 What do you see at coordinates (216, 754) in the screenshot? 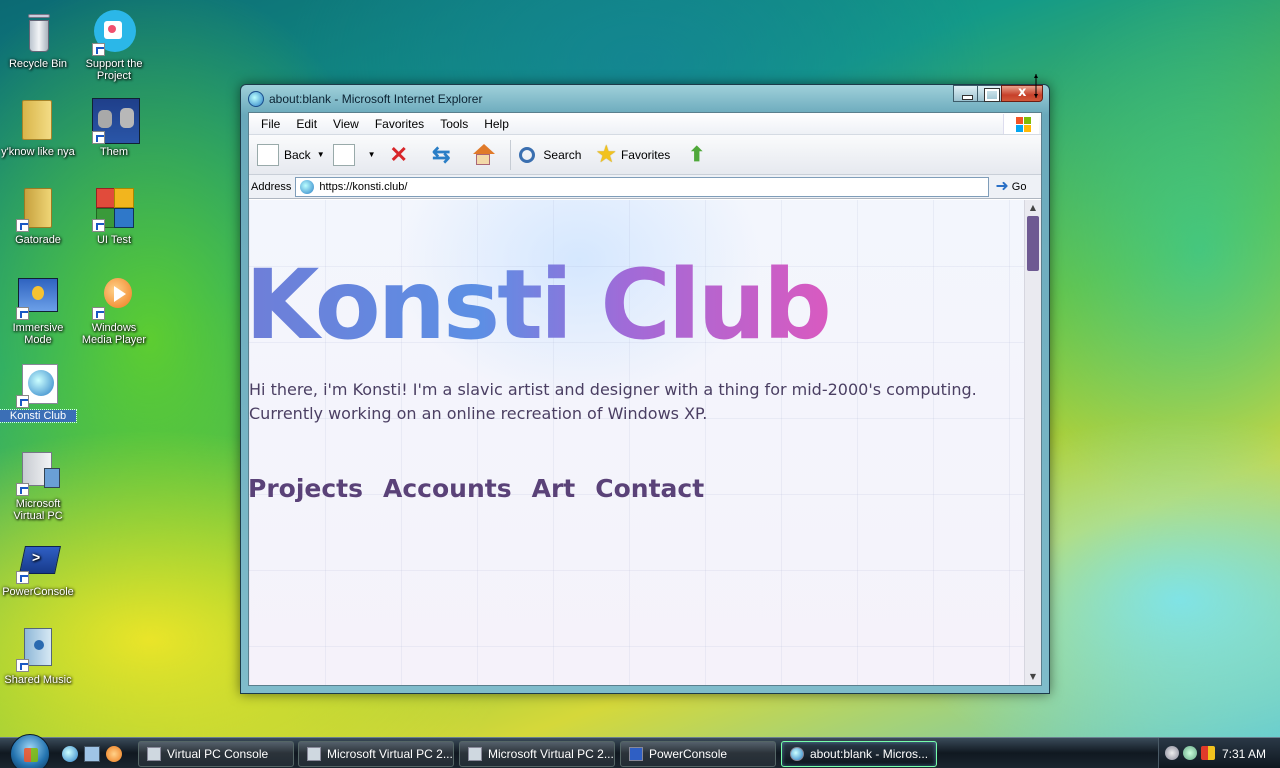
I see `taskbar-button-virtual-pc-console: Virtual PC Console` at bounding box center [216, 754].